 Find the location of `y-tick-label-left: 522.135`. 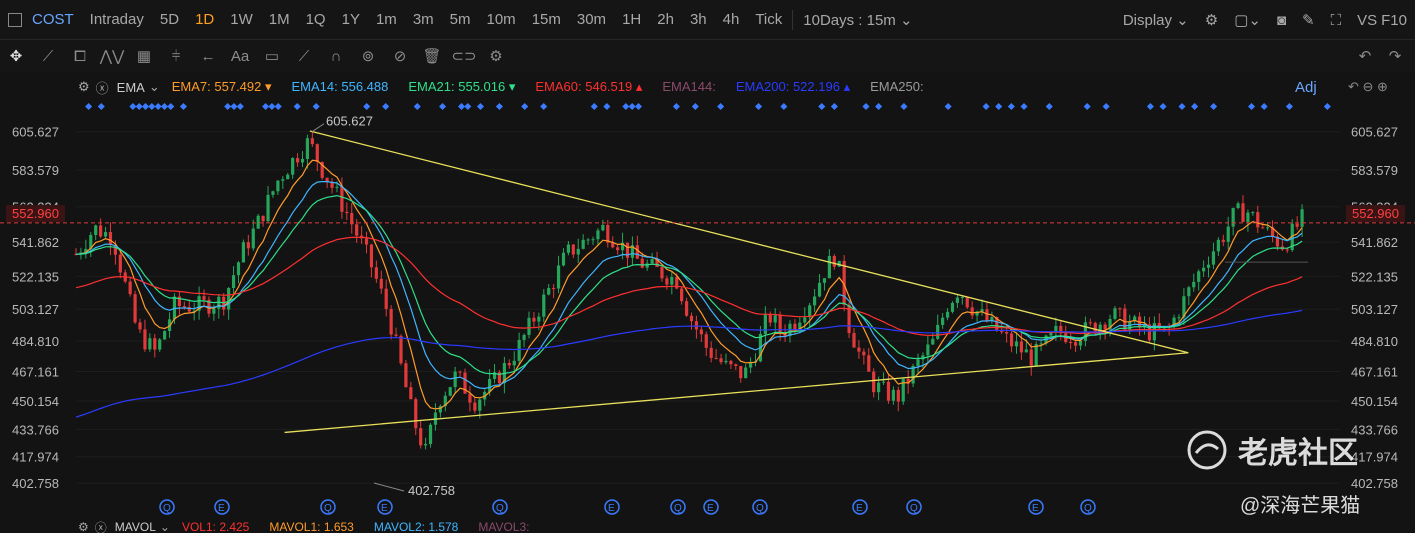

y-tick-label-left: 522.135 is located at coordinates (35, 276).